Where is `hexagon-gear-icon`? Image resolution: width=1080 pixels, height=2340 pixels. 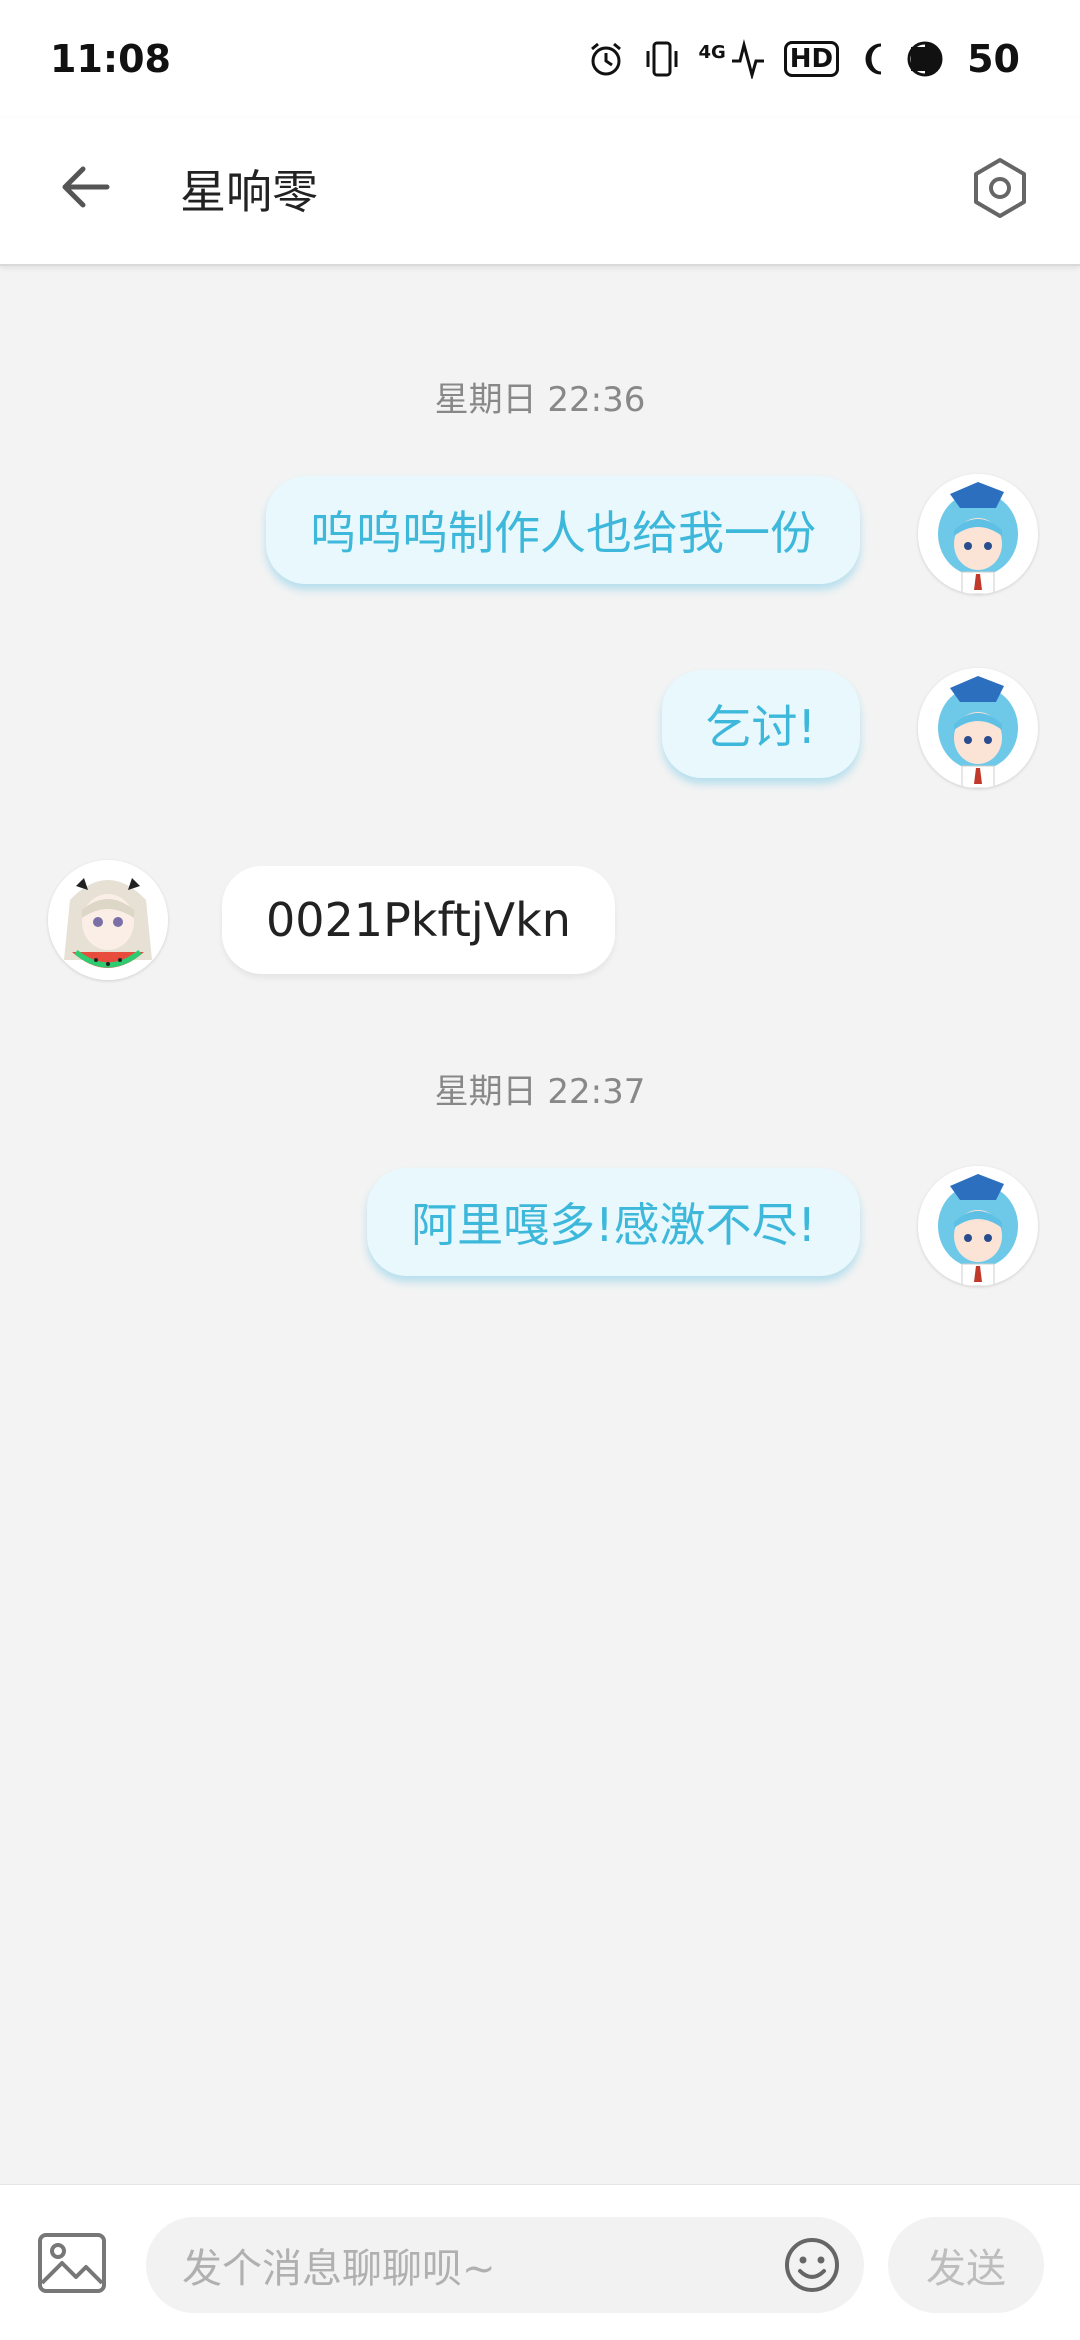 hexagon-gear-icon is located at coordinates (1000, 188).